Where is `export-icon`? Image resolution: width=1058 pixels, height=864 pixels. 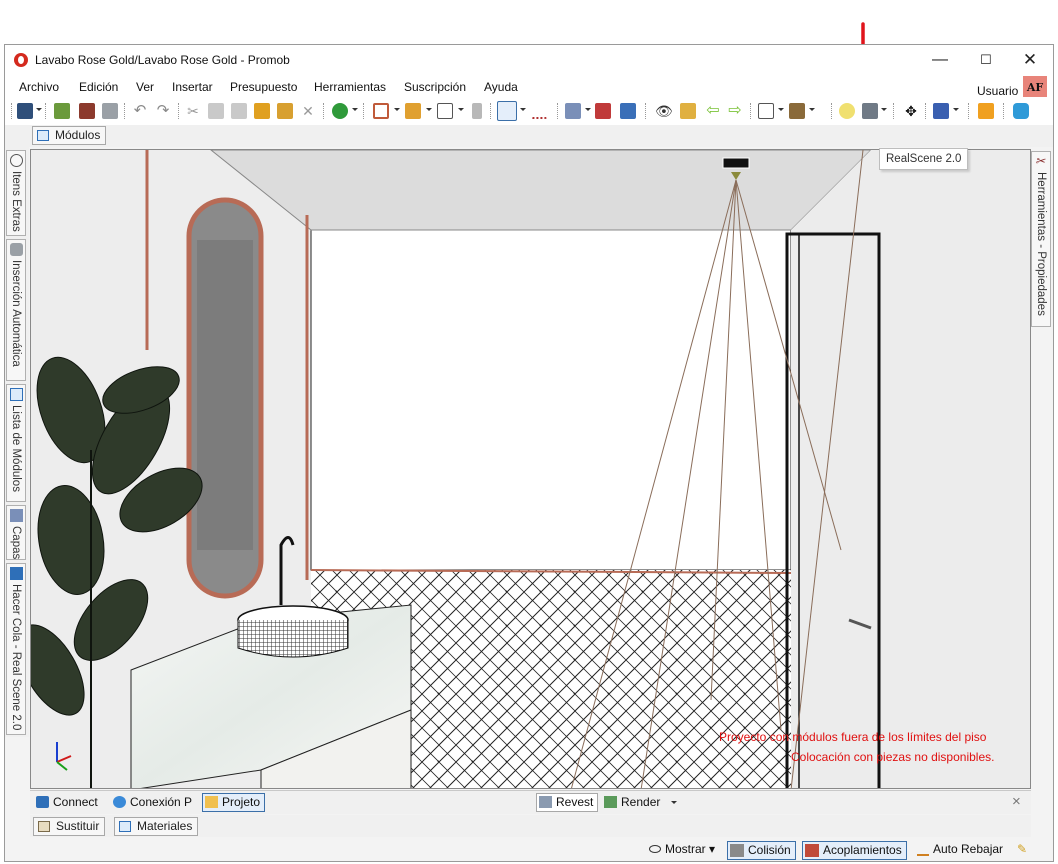
export-icon is located at coordinates (62, 111).